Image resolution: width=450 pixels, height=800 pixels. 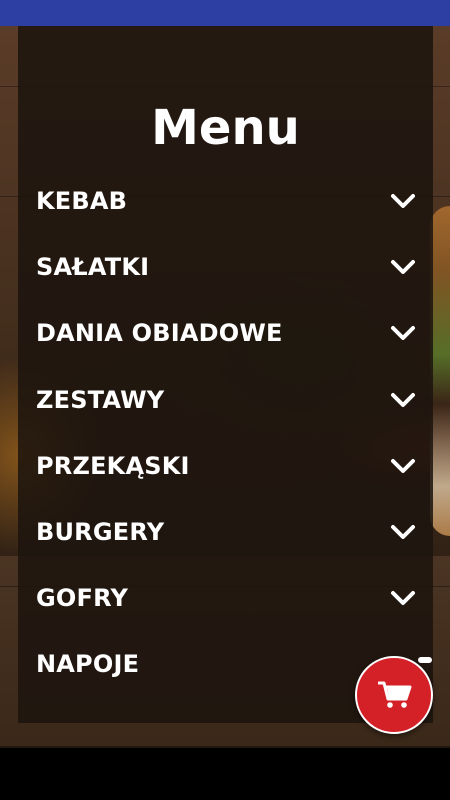 I want to click on menu-category-label: ZESTAWY, so click(x=100, y=399).